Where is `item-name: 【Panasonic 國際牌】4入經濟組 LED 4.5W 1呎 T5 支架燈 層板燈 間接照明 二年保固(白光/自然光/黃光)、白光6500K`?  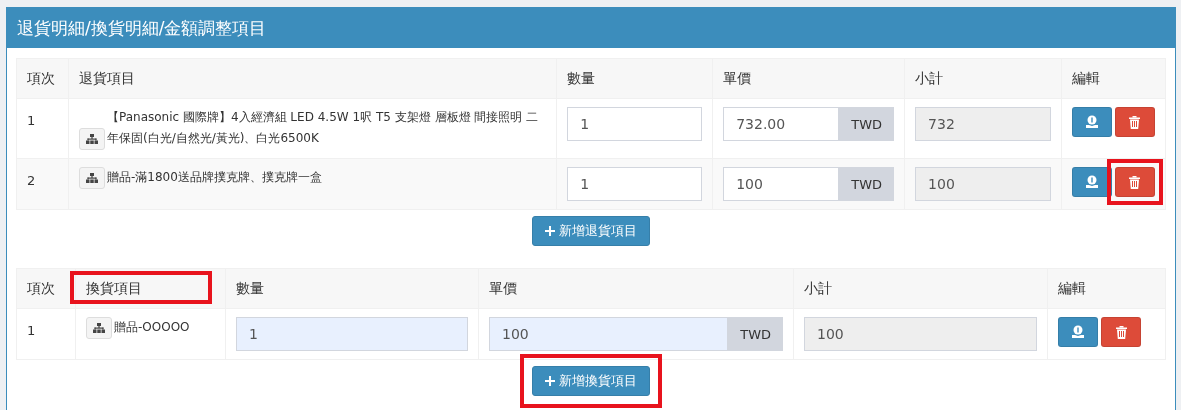
item-name: 【Panasonic 國際牌】4入經濟組 LED 4.5W 1呎 T5 支架燈 層板燈 間接照明 二年保固(白光/自然光/黃光)、白光6500K is located at coordinates (322, 127).